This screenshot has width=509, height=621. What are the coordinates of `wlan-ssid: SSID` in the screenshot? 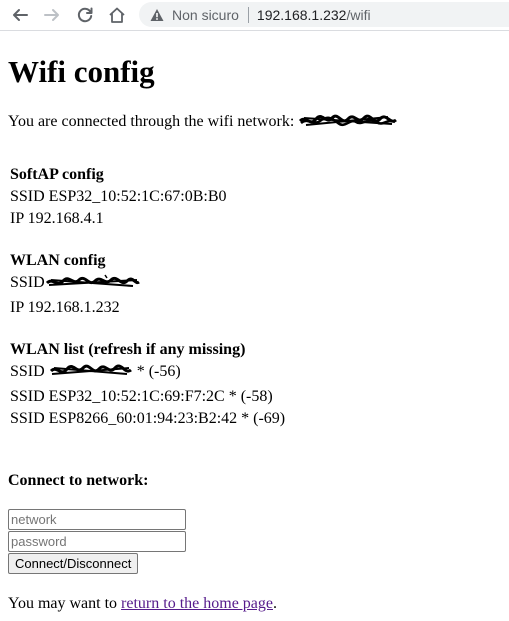 It's located at (256, 284).